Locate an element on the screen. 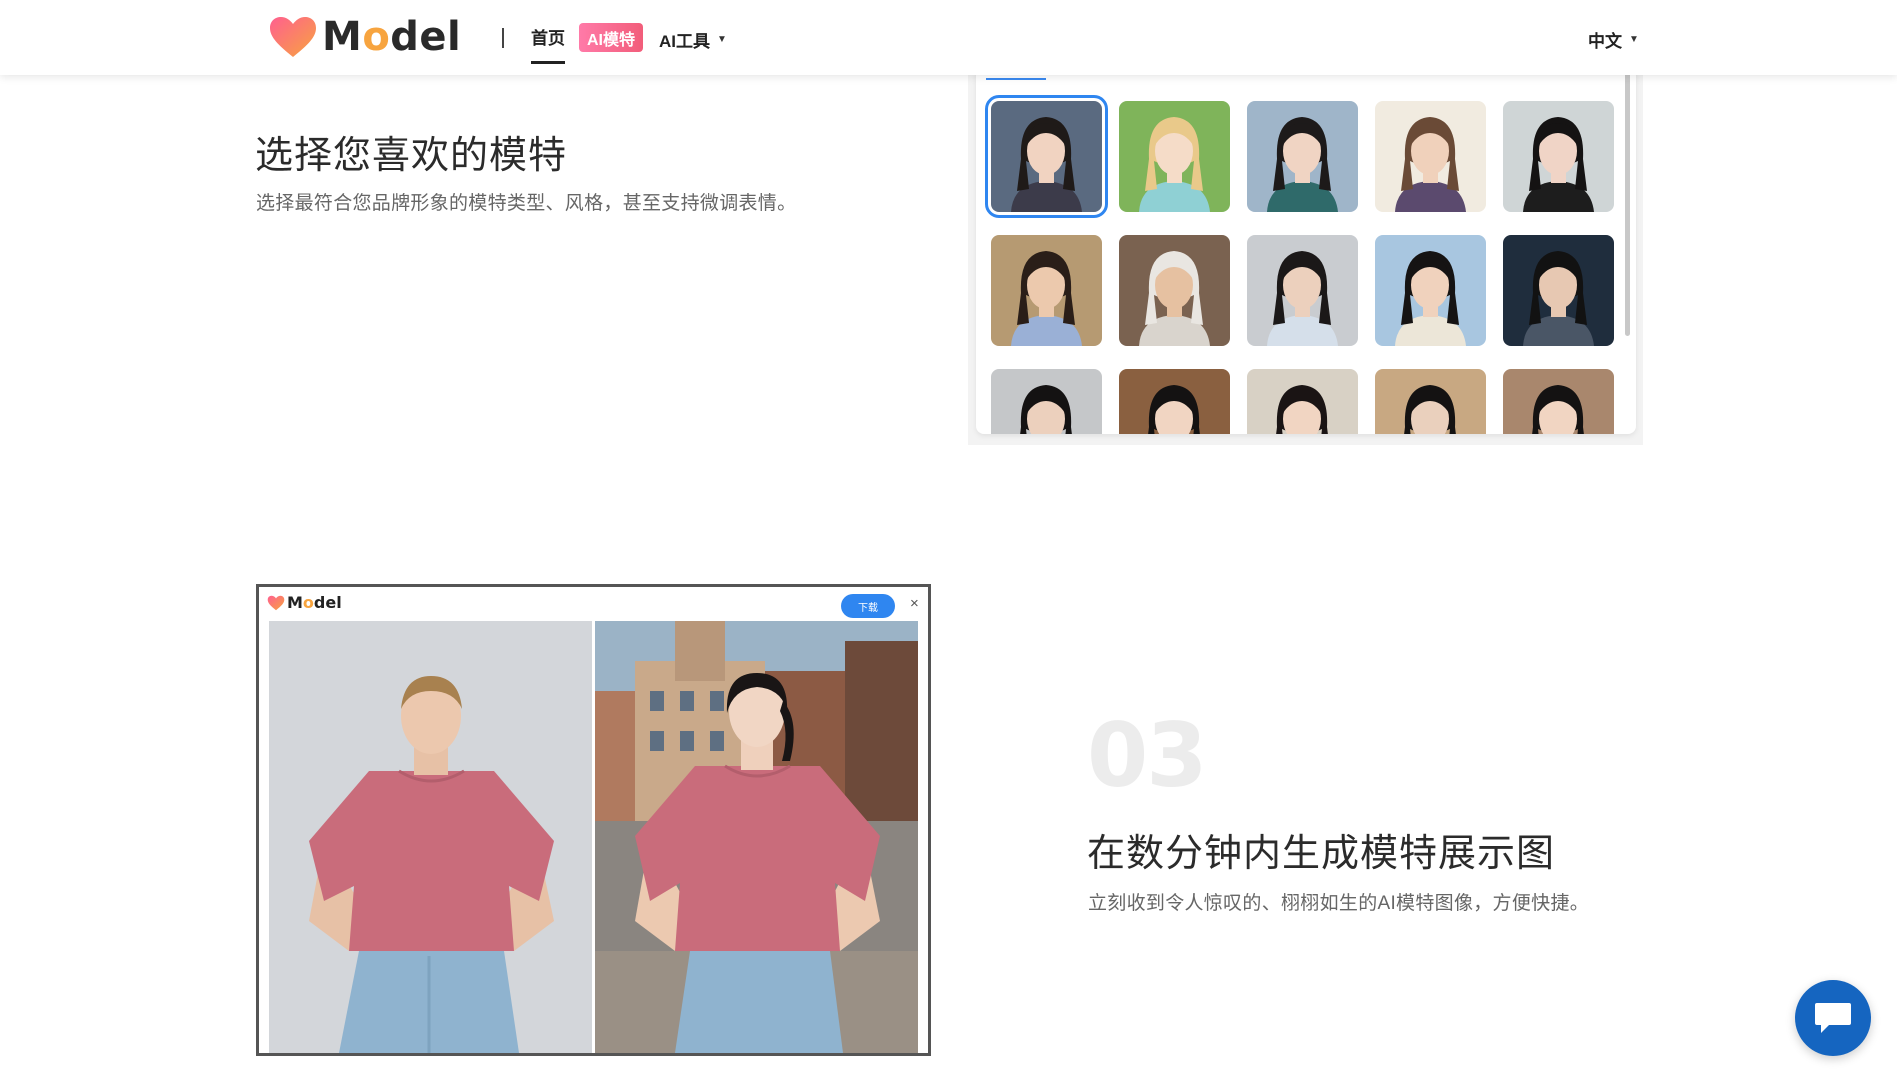  chat-bubble-icon is located at coordinates (1833, 1018).